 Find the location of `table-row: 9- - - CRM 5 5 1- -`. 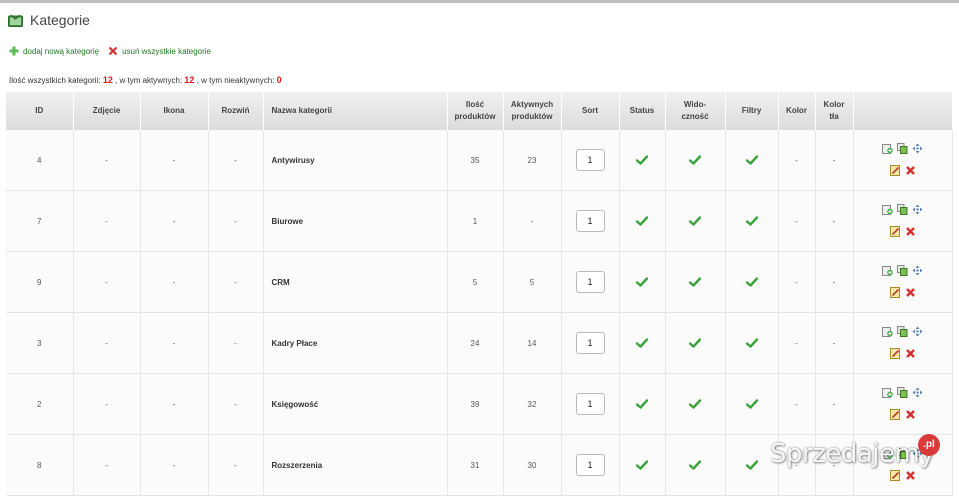

table-row: 9- - - CRM 5 5 1- - is located at coordinates (479, 282).